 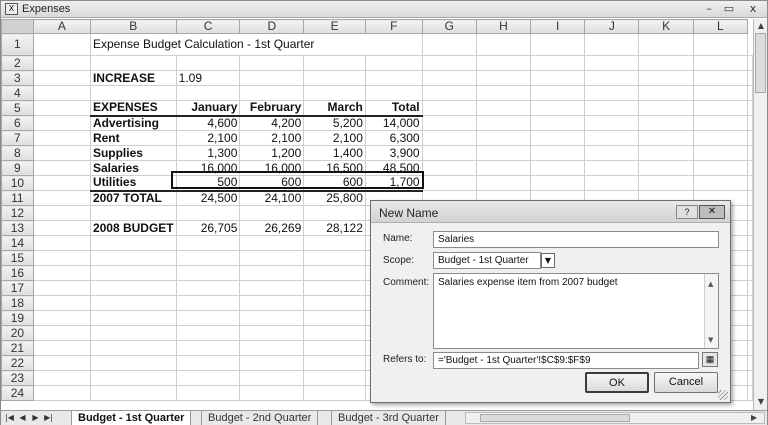 I want to click on row-label-cell: Supplies, so click(x=133, y=153).